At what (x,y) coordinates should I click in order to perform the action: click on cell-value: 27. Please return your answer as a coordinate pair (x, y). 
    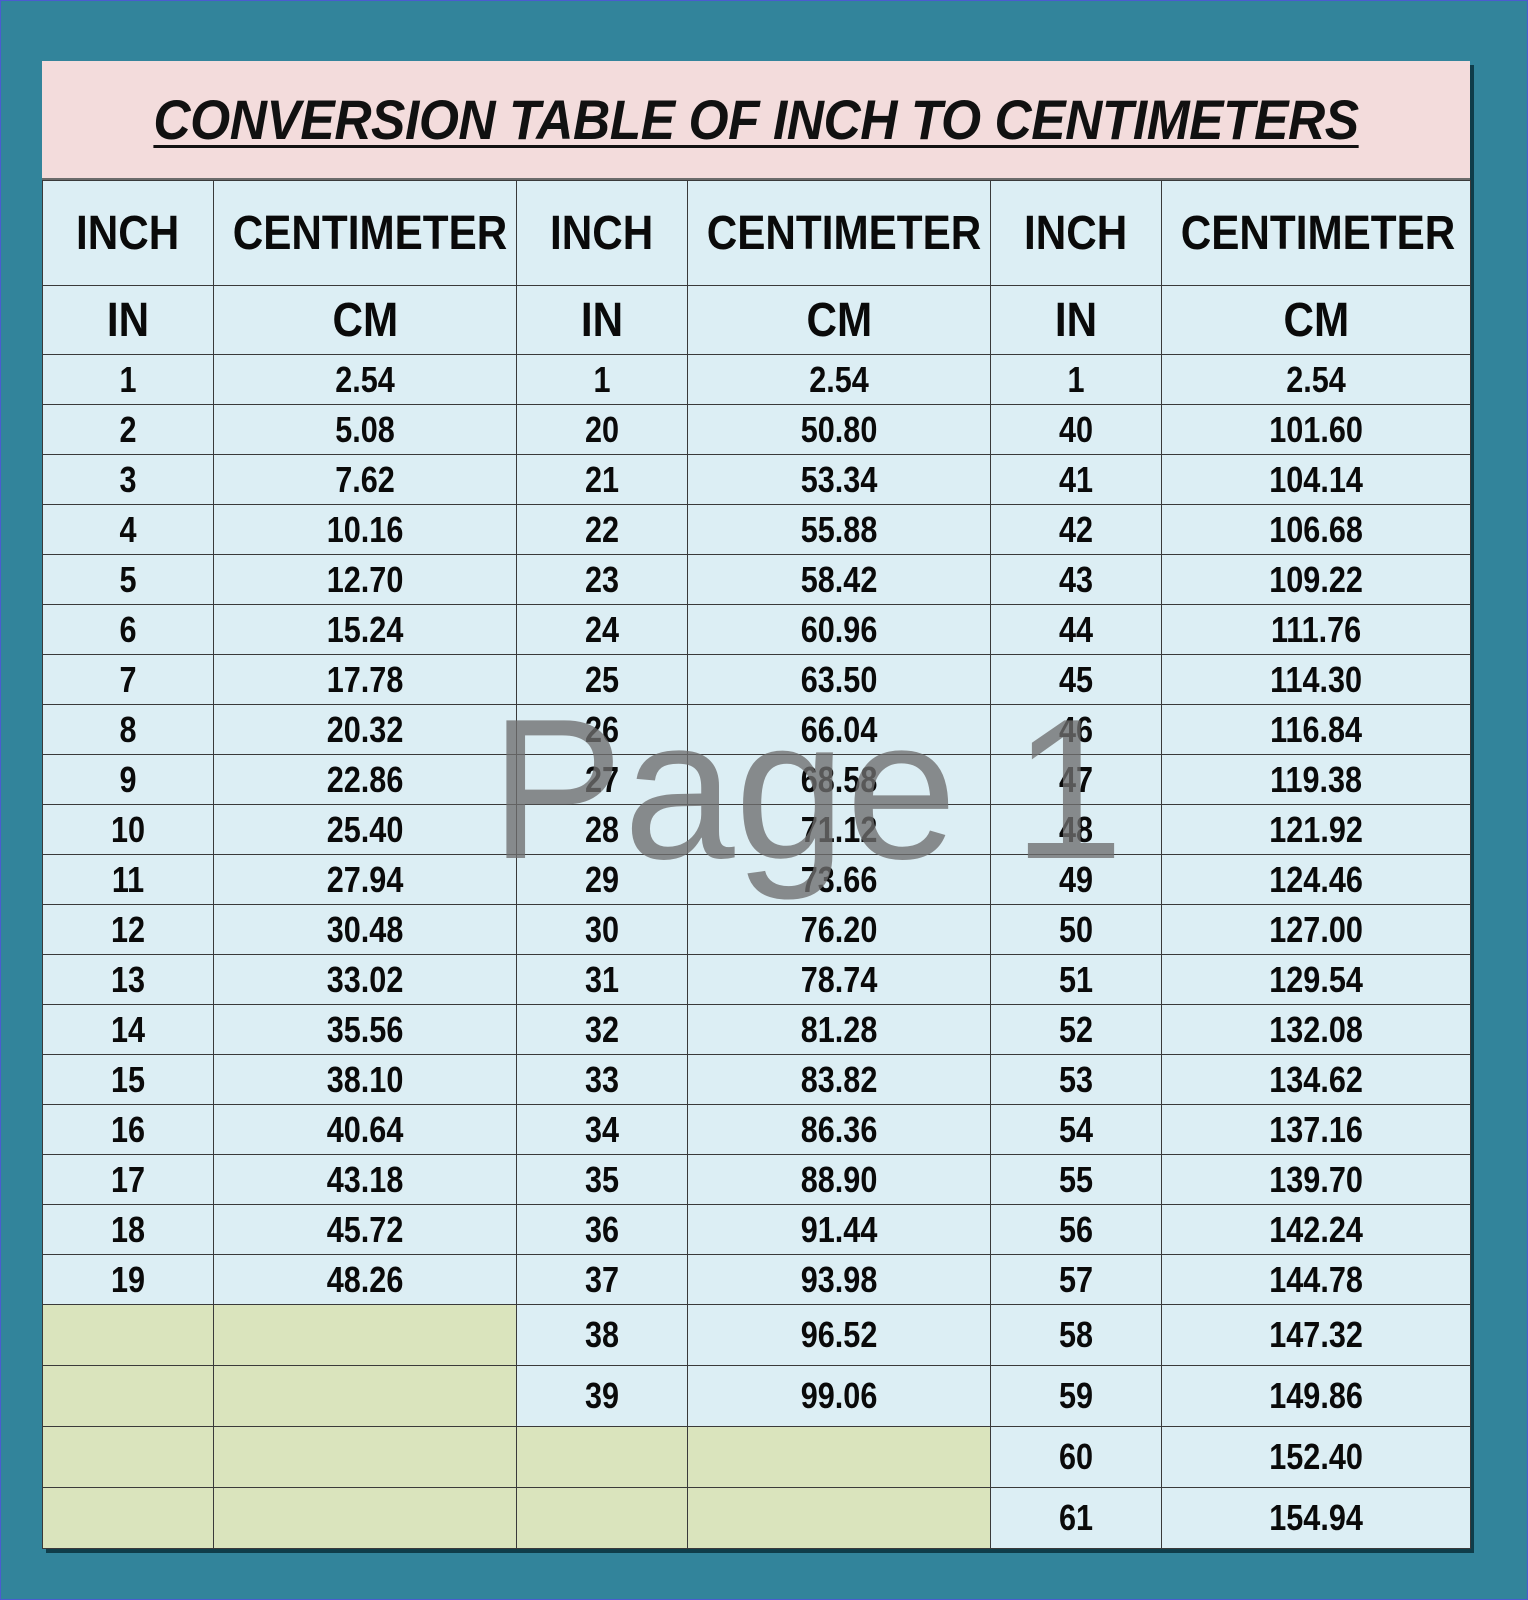
    Looking at the image, I should click on (602, 779).